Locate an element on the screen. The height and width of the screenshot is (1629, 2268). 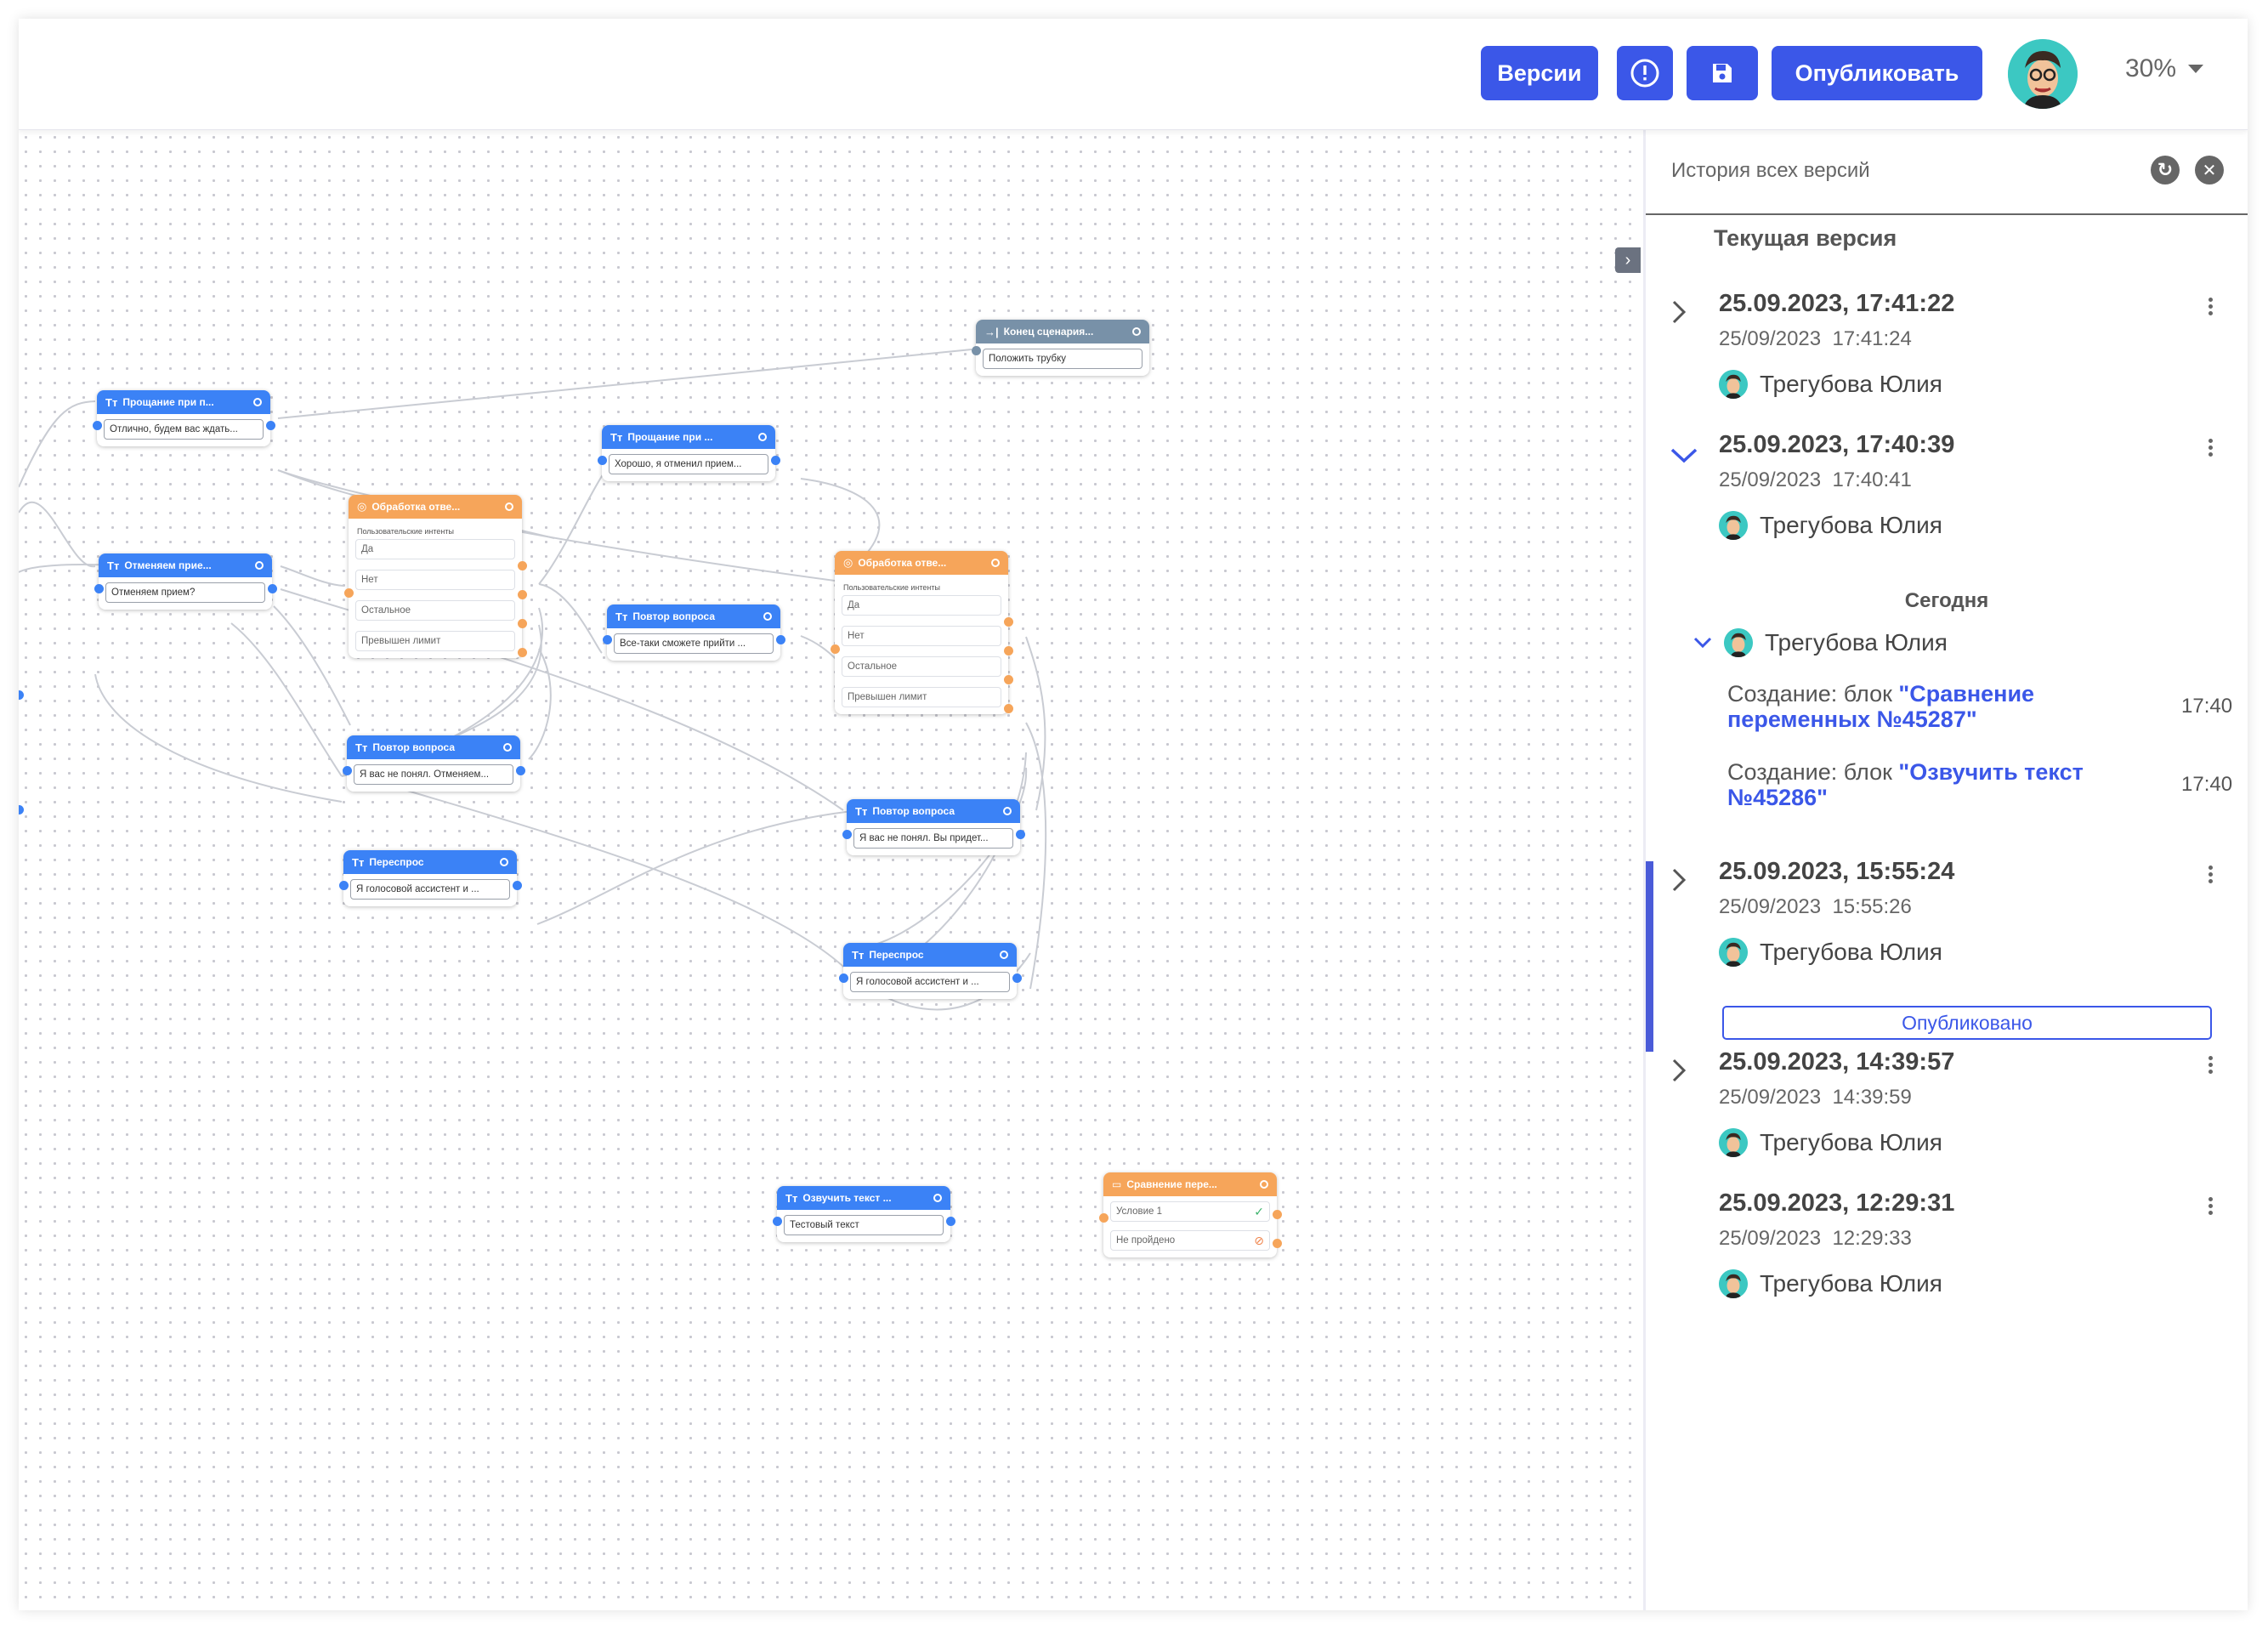
close-panel-button: ✕ is located at coordinates (2209, 170).